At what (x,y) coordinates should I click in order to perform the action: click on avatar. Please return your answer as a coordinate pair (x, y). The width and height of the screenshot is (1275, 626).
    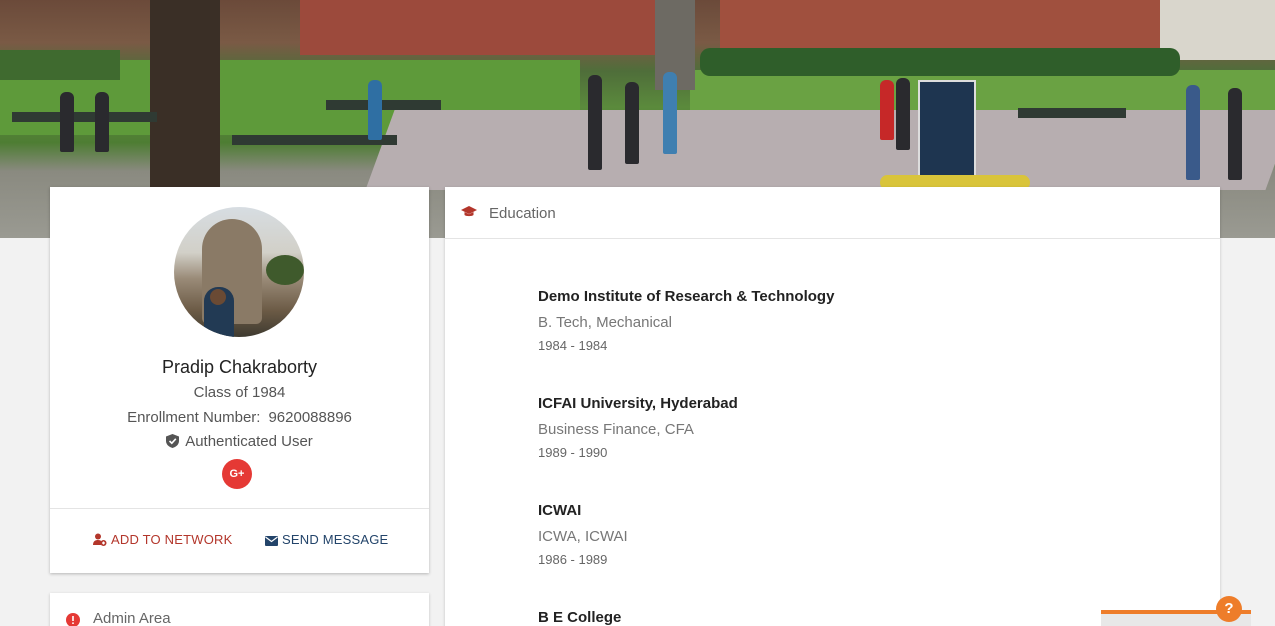
    Looking at the image, I should click on (239, 272).